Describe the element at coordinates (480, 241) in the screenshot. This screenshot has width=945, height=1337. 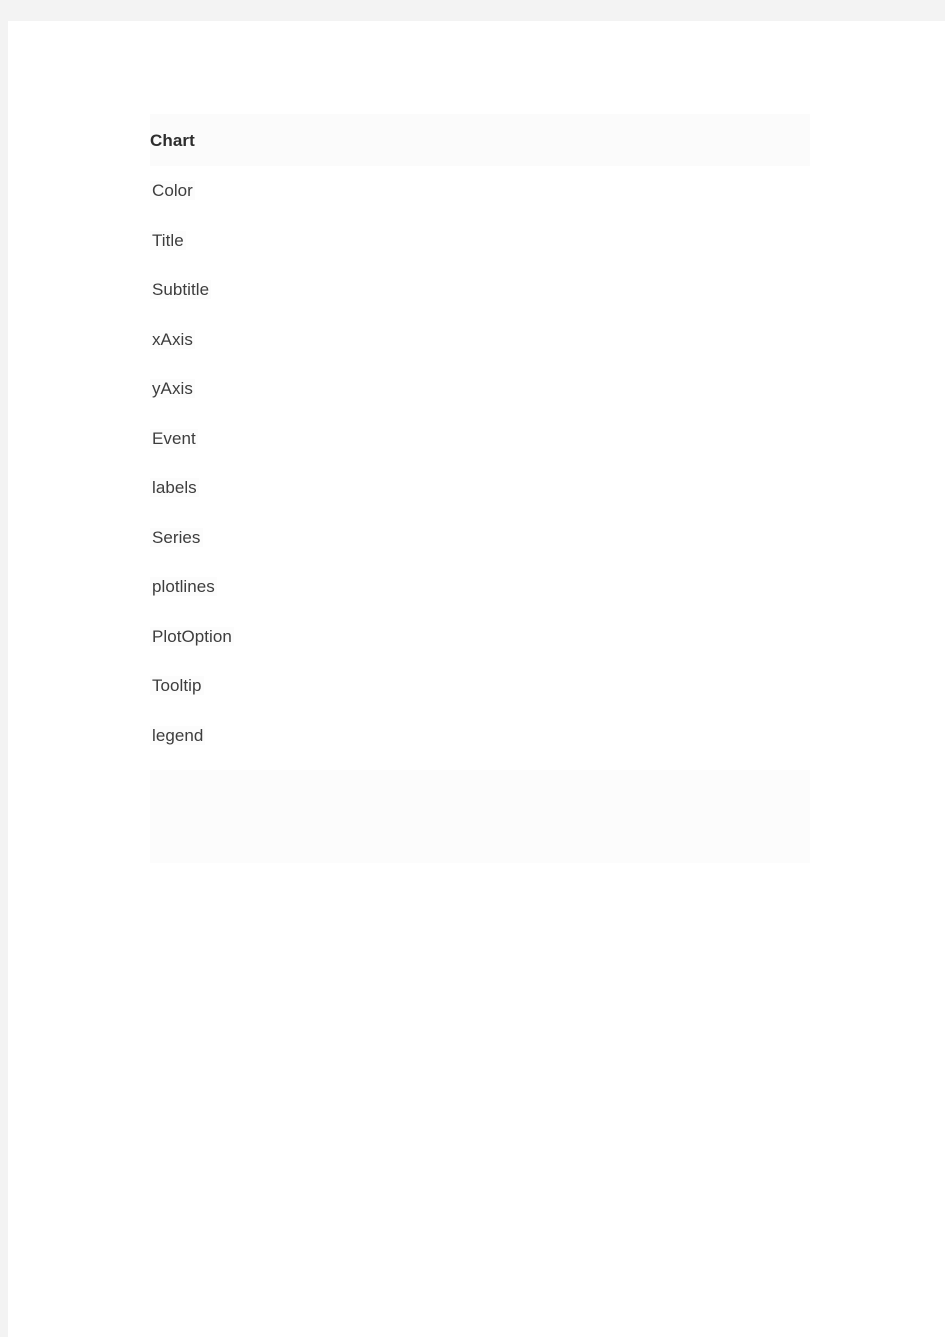
I see `list-item-title: Title` at that location.